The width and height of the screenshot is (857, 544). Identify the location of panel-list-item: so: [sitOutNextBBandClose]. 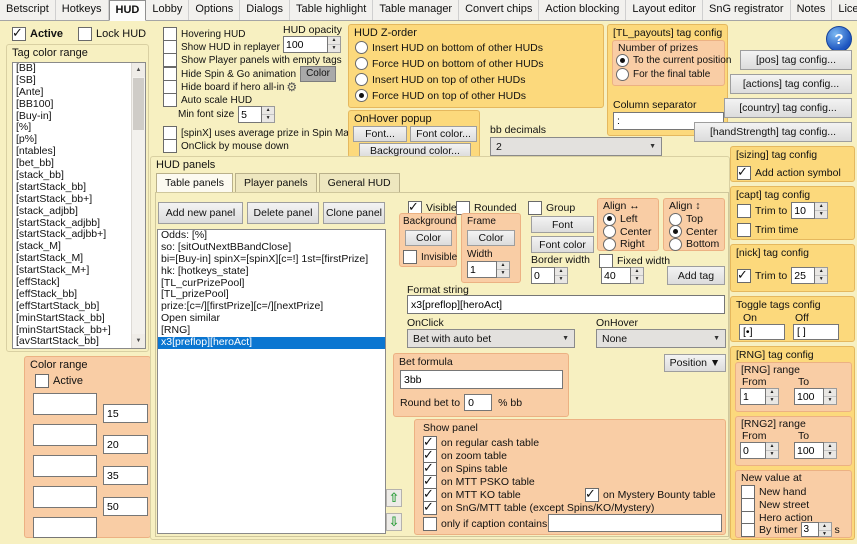
(271, 247).